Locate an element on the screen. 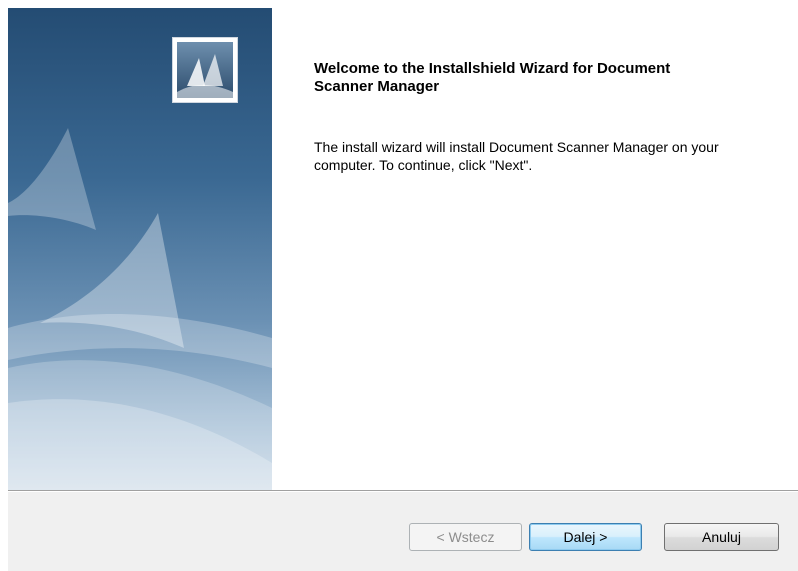 Image resolution: width=798 pixels, height=571 pixels. back-button: < Wstecz is located at coordinates (465, 537).